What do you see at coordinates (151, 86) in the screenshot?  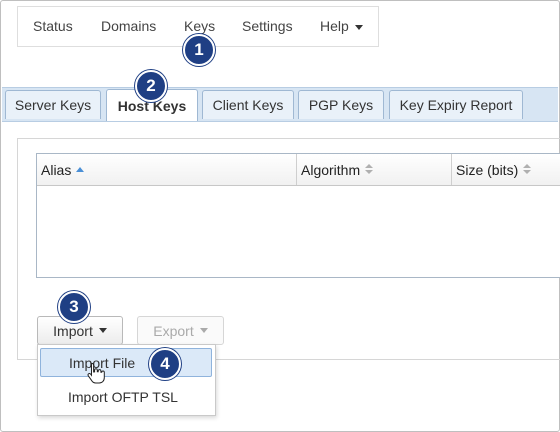 I see `callout-badge-2: 2` at bounding box center [151, 86].